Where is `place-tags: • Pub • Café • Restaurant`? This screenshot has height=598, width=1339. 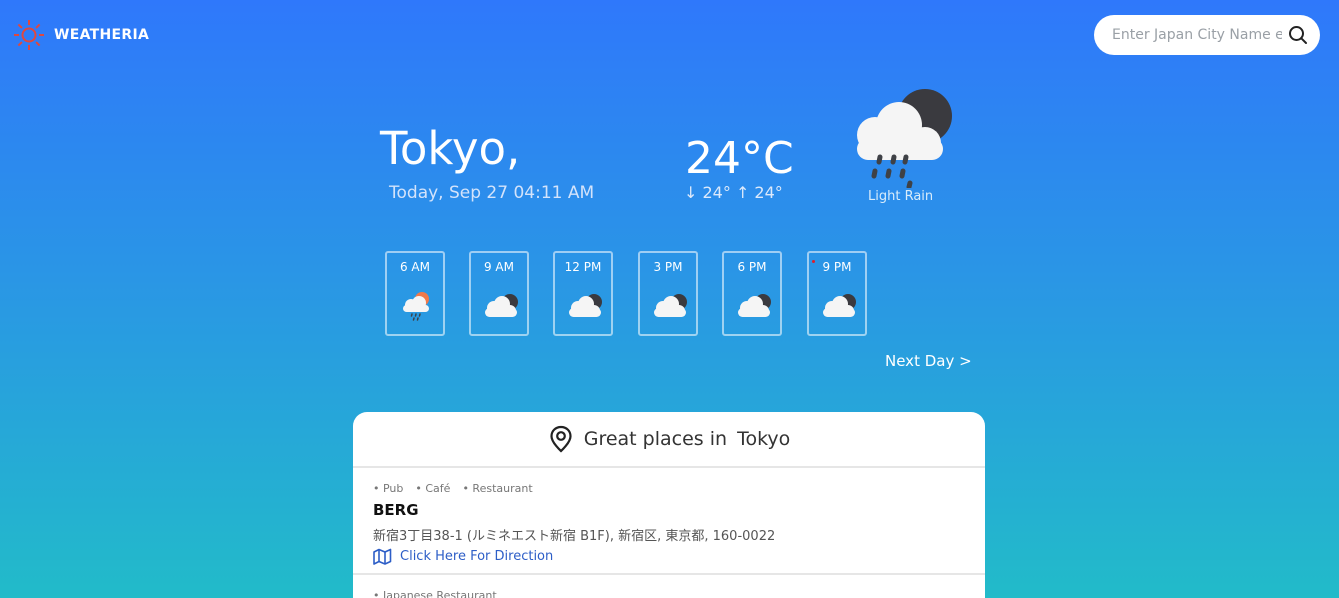
place-tags: • Pub • Café • Restaurant is located at coordinates (669, 488).